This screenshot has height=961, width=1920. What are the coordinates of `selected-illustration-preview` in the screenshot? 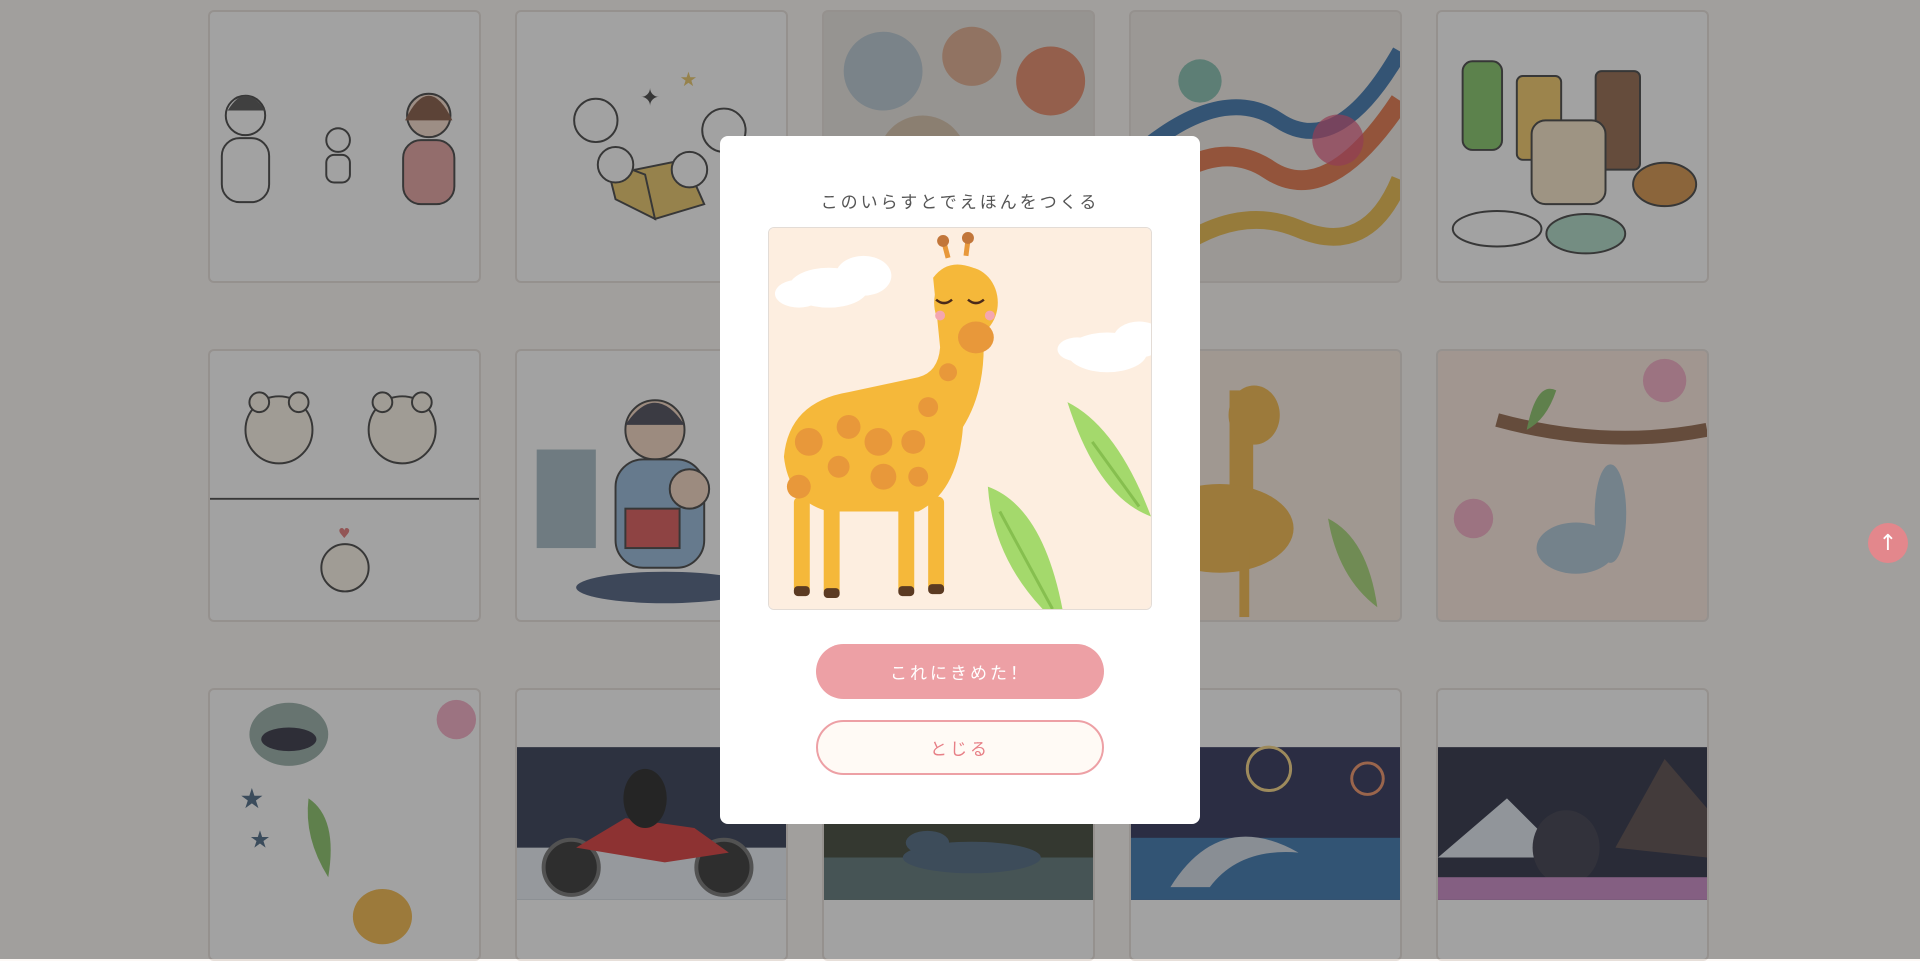 It's located at (960, 418).